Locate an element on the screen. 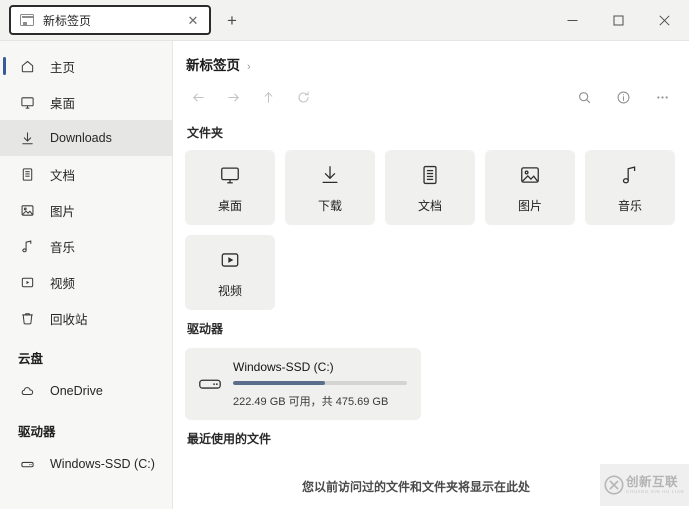  folder-tile-label: 图片 is located at coordinates (529, 205).